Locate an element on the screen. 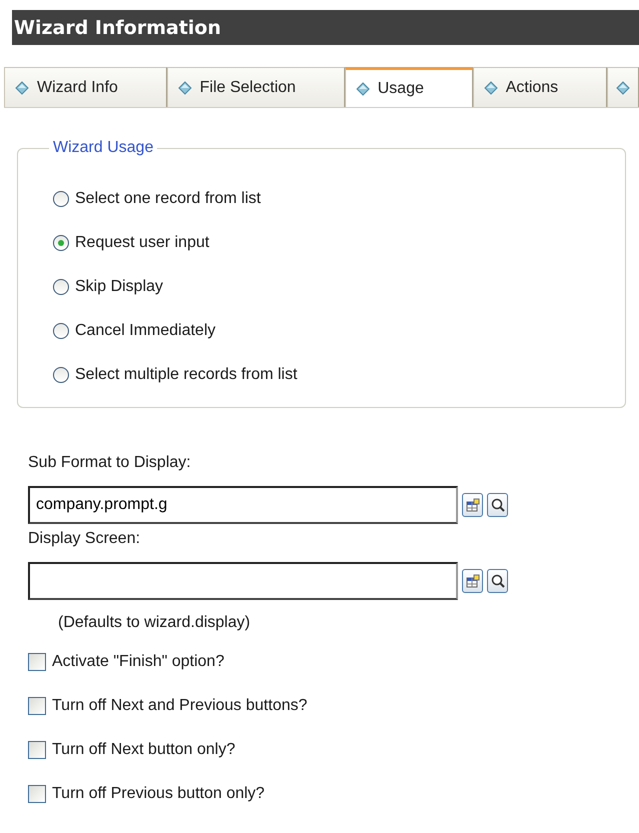 The image size is (639, 833). radio-label: Select multiple records from list is located at coordinates (186, 375).